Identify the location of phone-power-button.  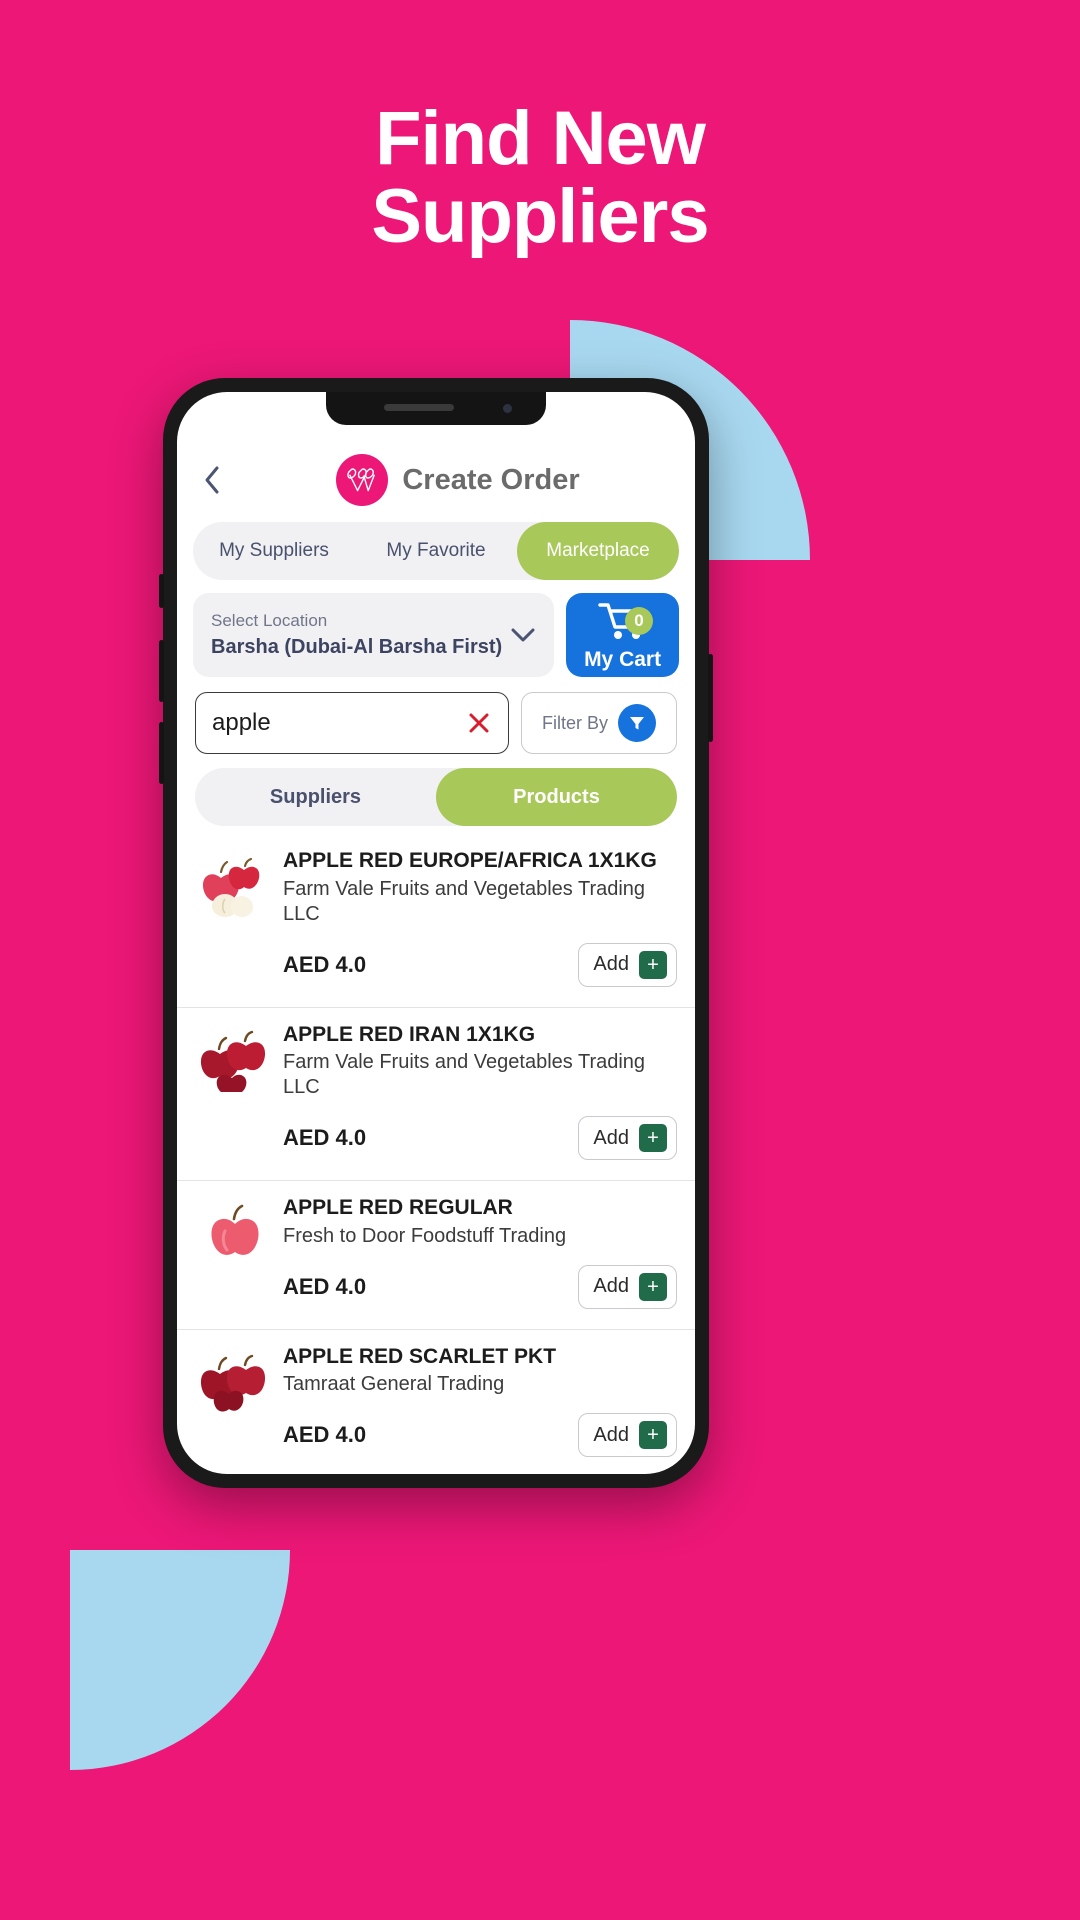
(710, 698).